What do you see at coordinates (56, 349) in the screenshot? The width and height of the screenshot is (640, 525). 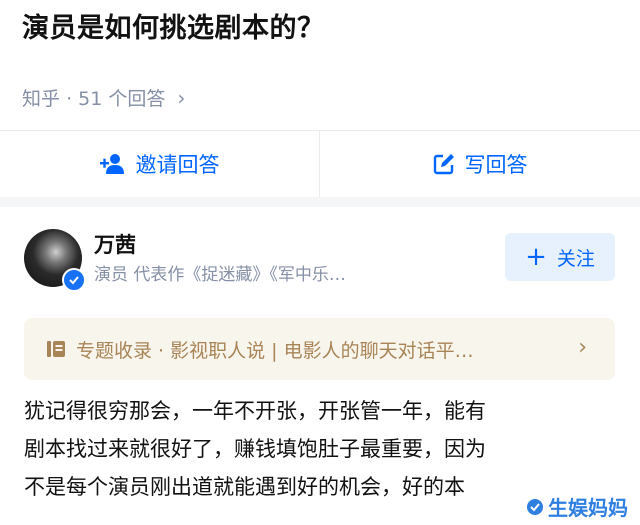 I see `collection-icon` at bounding box center [56, 349].